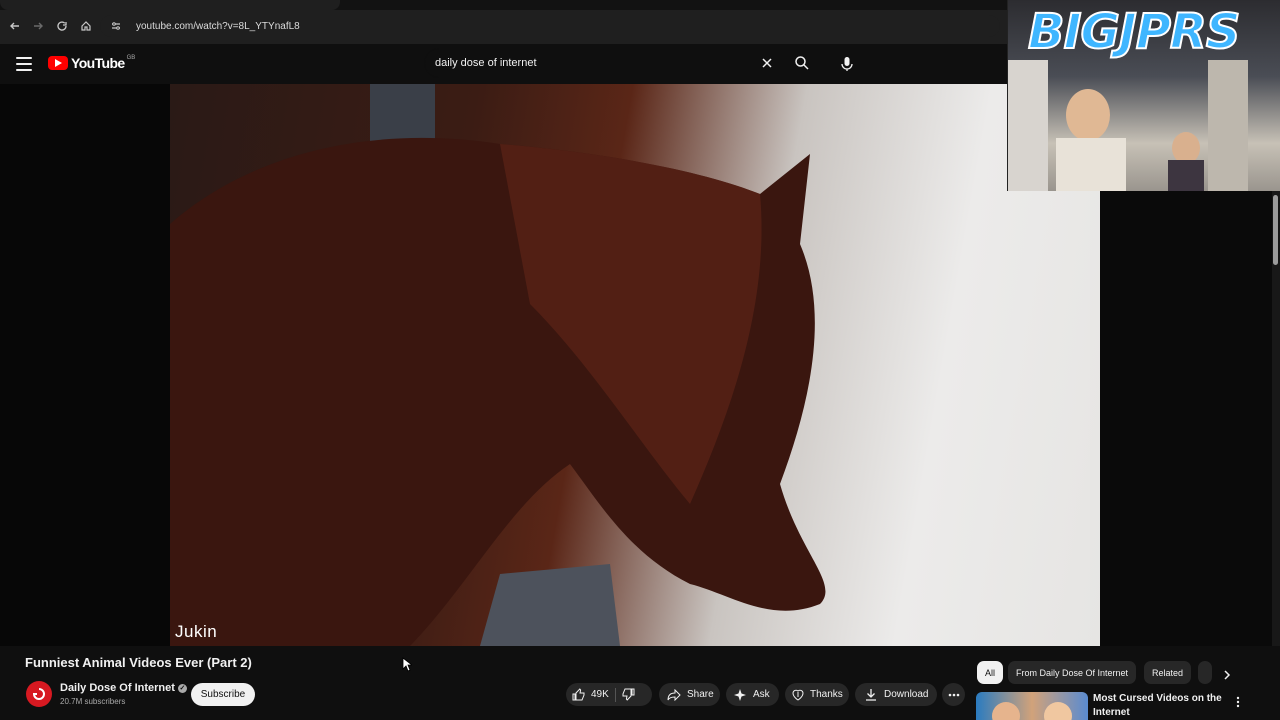  Describe the element at coordinates (550, 26) in the screenshot. I see `address-bar: youtube.com/watch?v=8L_YTYnafL8` at that location.